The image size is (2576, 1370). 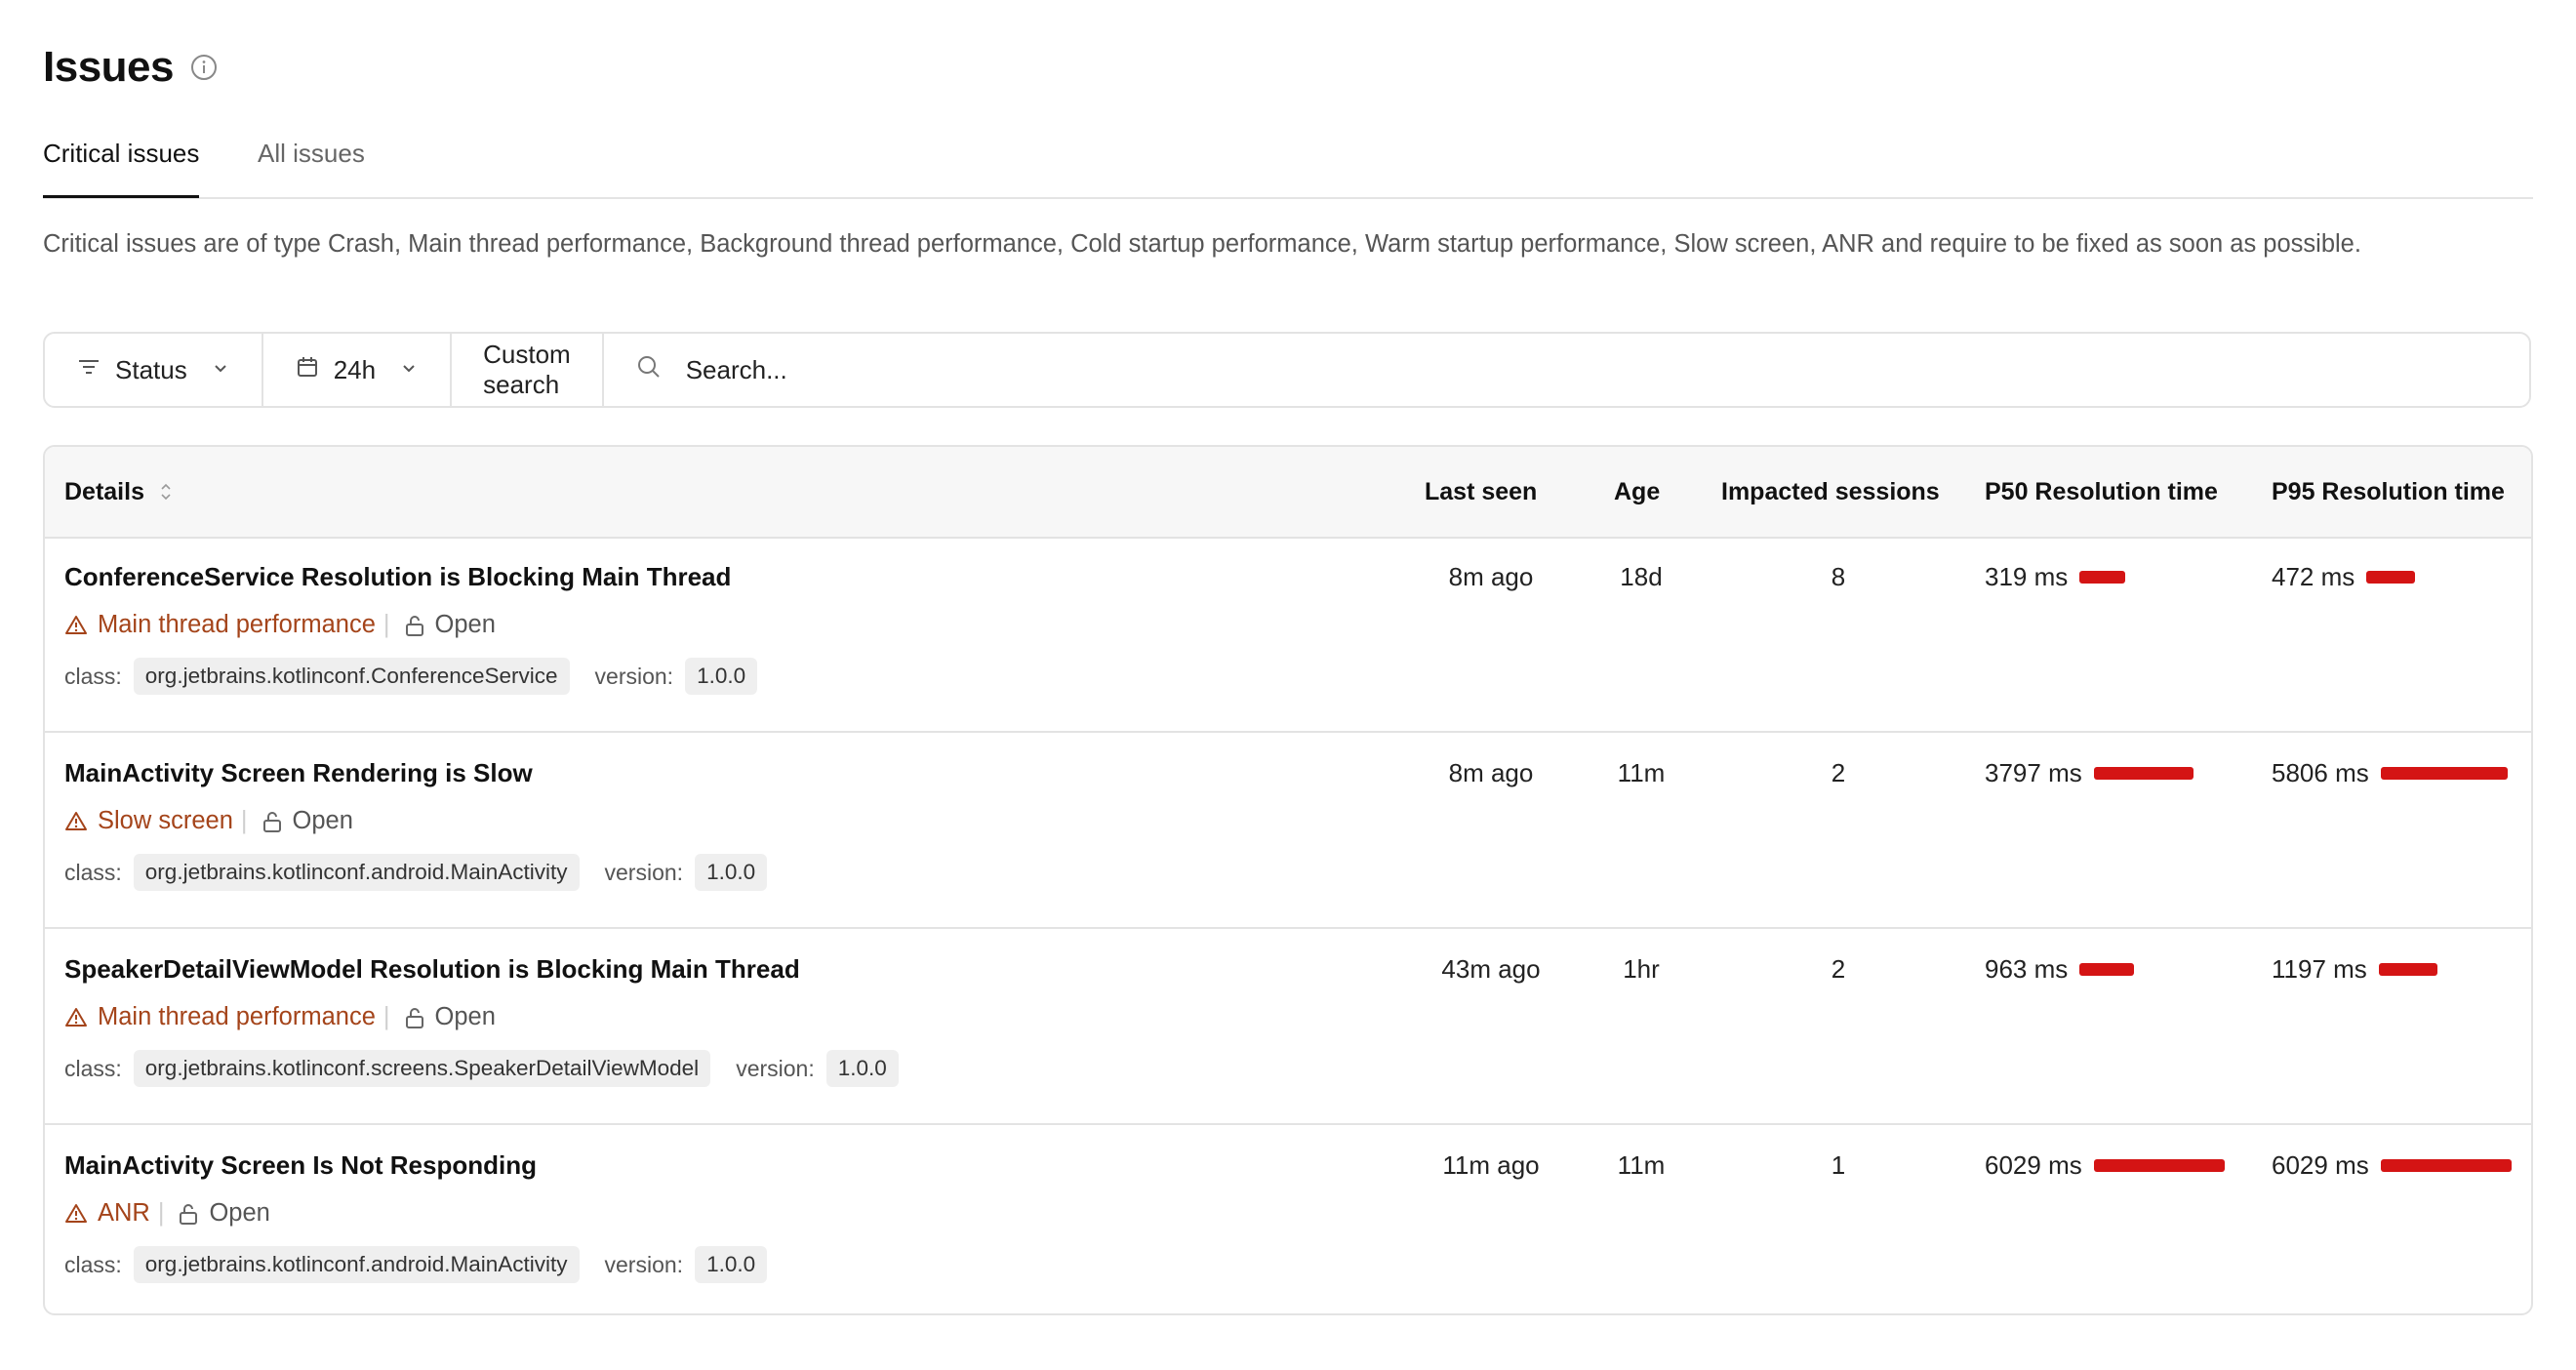 I want to click on column-header-p95: P95 Resolution time, so click(x=2388, y=492).